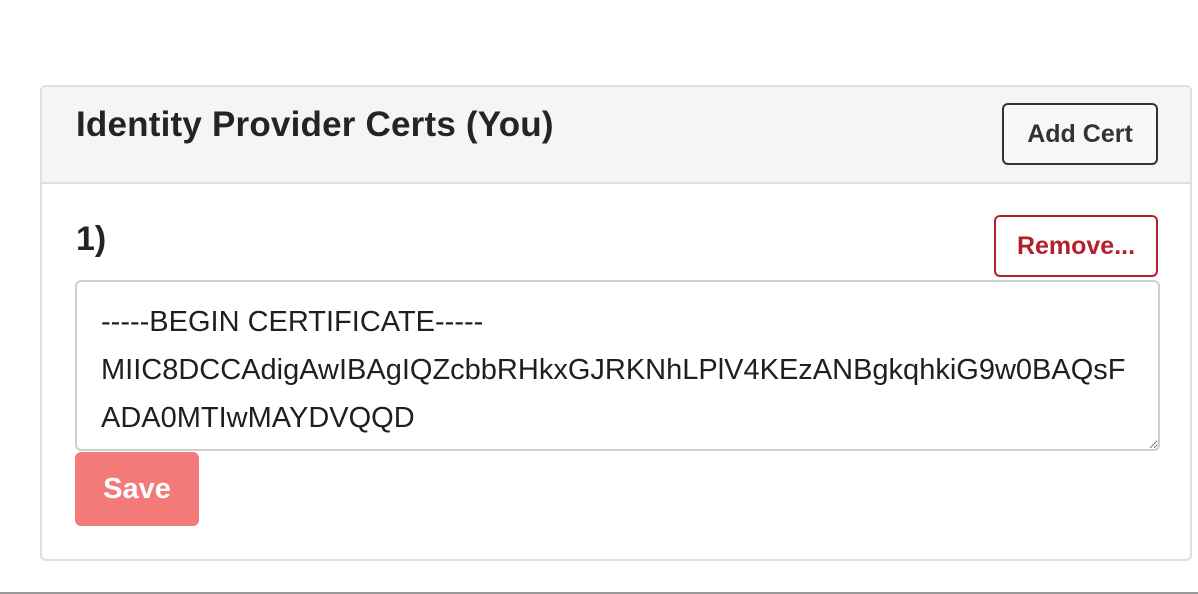 This screenshot has width=1198, height=594. What do you see at coordinates (91, 239) in the screenshot?
I see `cert-index-label: 1)` at bounding box center [91, 239].